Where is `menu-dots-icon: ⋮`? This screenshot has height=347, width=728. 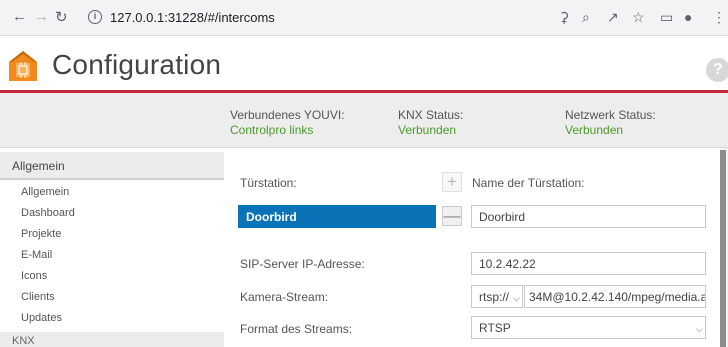
menu-dots-icon: ⋮ is located at coordinates (719, 17).